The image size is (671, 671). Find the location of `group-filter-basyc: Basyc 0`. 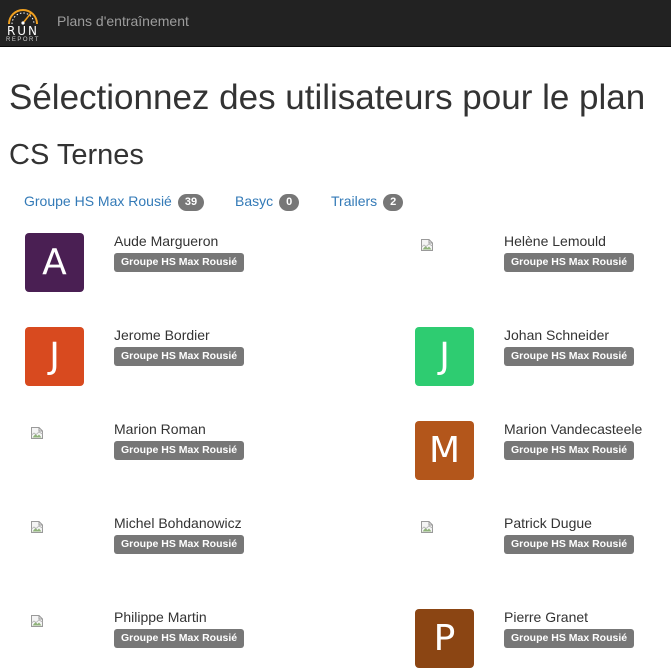

group-filter-basyc: Basyc 0 is located at coordinates (267, 201).